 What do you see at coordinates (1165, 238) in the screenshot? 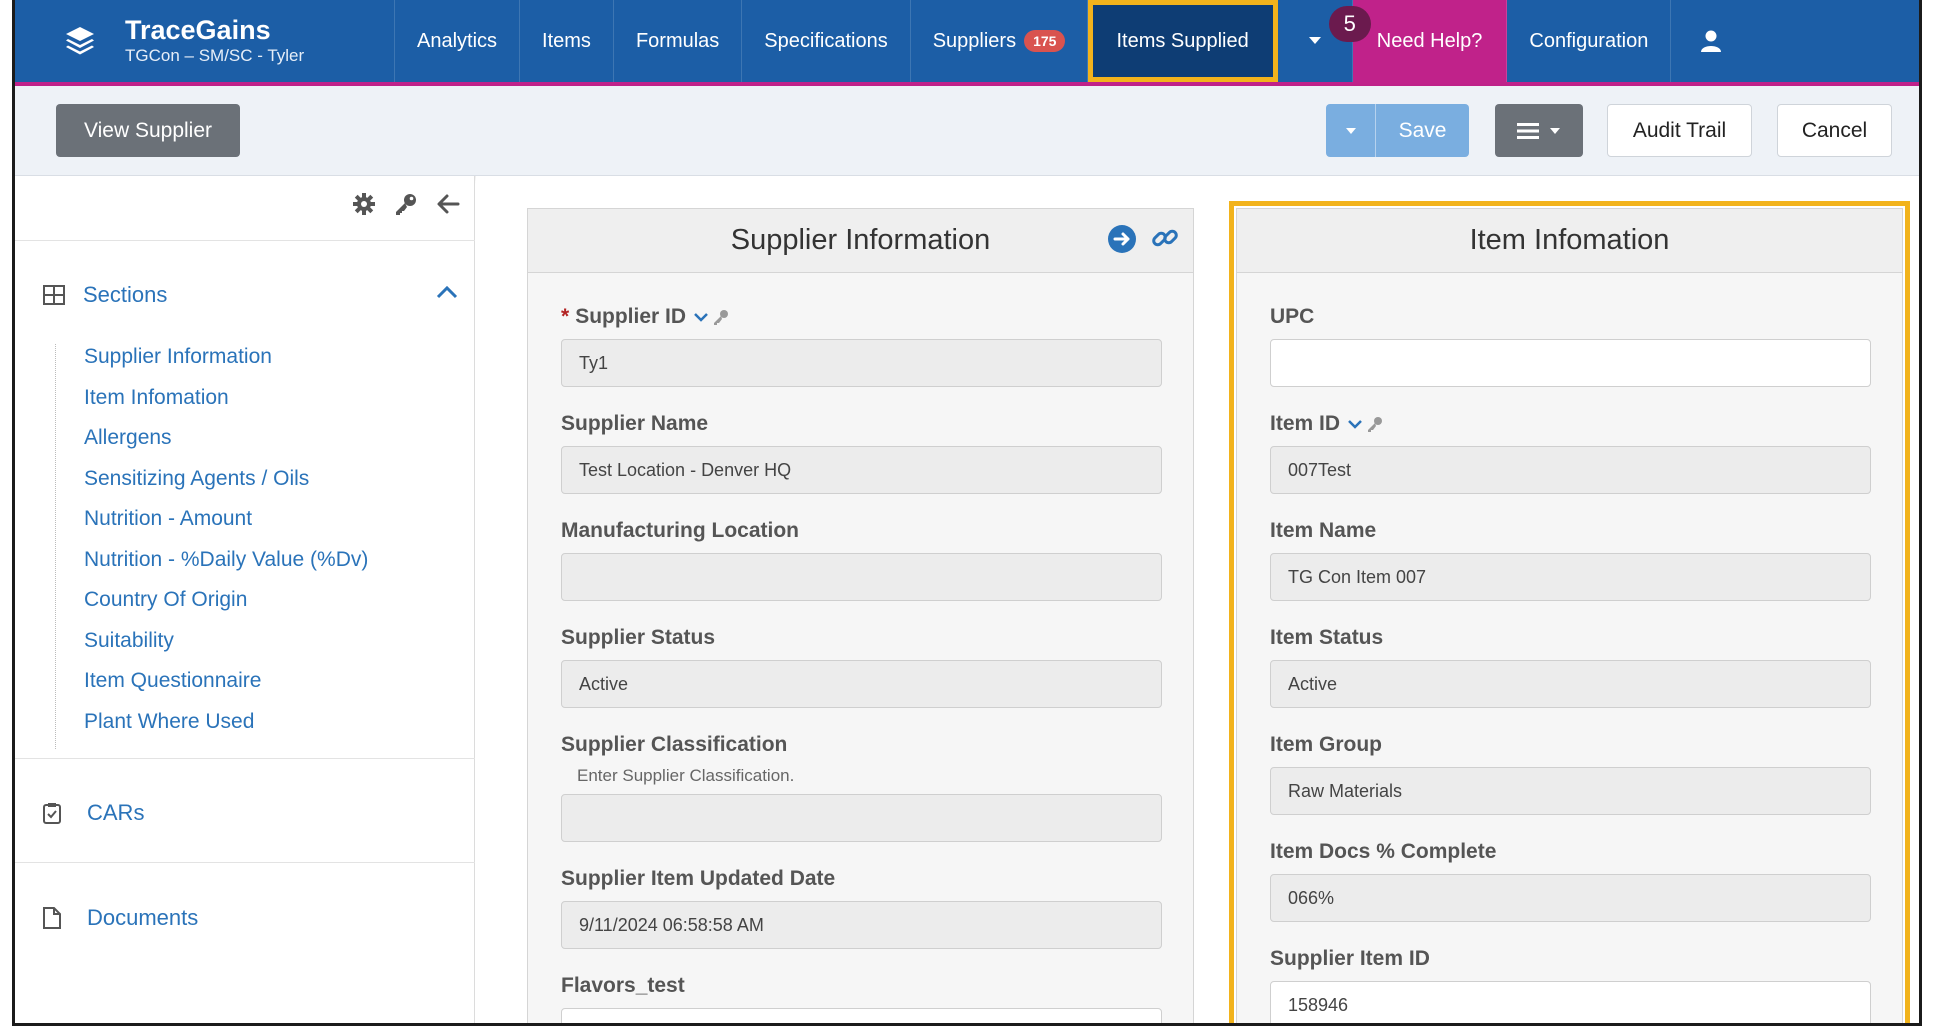
I see `link-icon` at bounding box center [1165, 238].